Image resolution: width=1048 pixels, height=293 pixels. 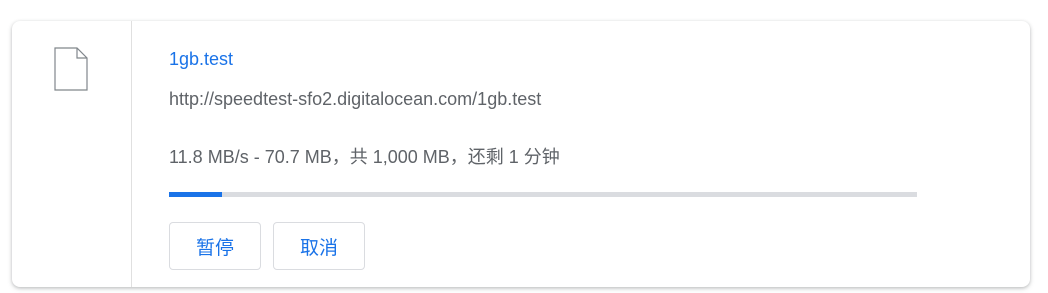 What do you see at coordinates (543, 194) in the screenshot?
I see `progress-bar` at bounding box center [543, 194].